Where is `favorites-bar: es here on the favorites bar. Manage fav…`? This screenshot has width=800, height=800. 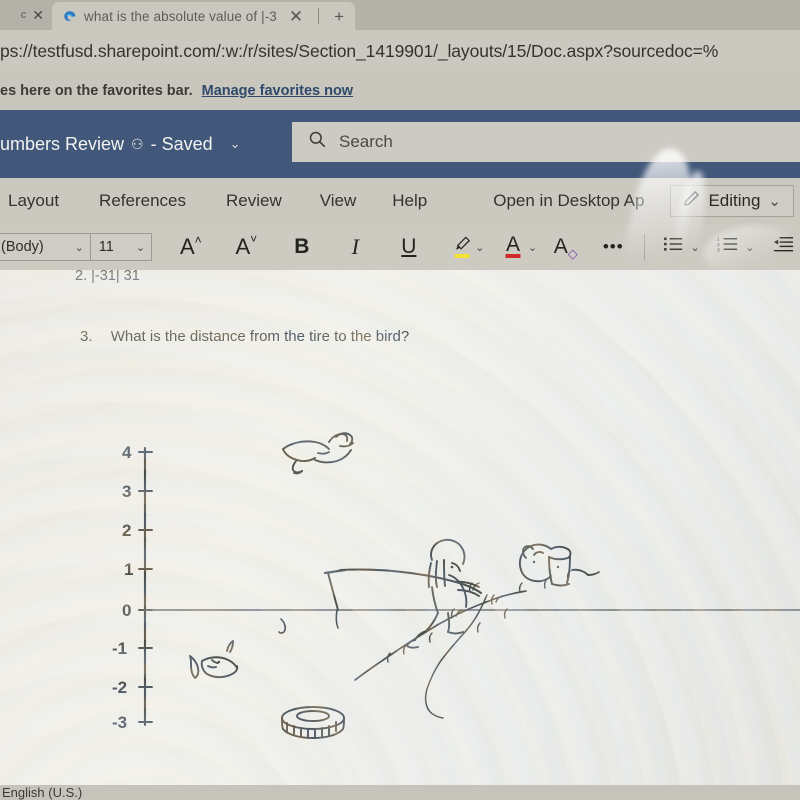
favorites-bar: es here on the favorites bar. Manage fav… is located at coordinates (400, 91).